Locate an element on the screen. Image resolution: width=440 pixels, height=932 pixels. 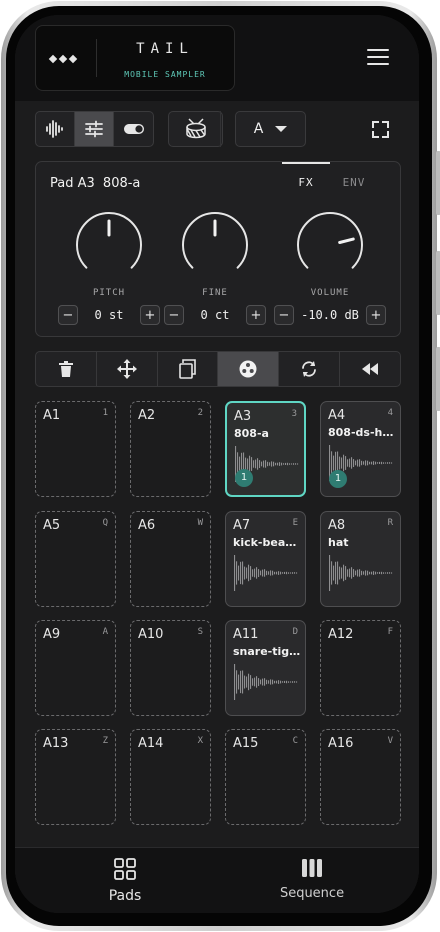
panel-title: Pad A3 808-a is located at coordinates (95, 183).